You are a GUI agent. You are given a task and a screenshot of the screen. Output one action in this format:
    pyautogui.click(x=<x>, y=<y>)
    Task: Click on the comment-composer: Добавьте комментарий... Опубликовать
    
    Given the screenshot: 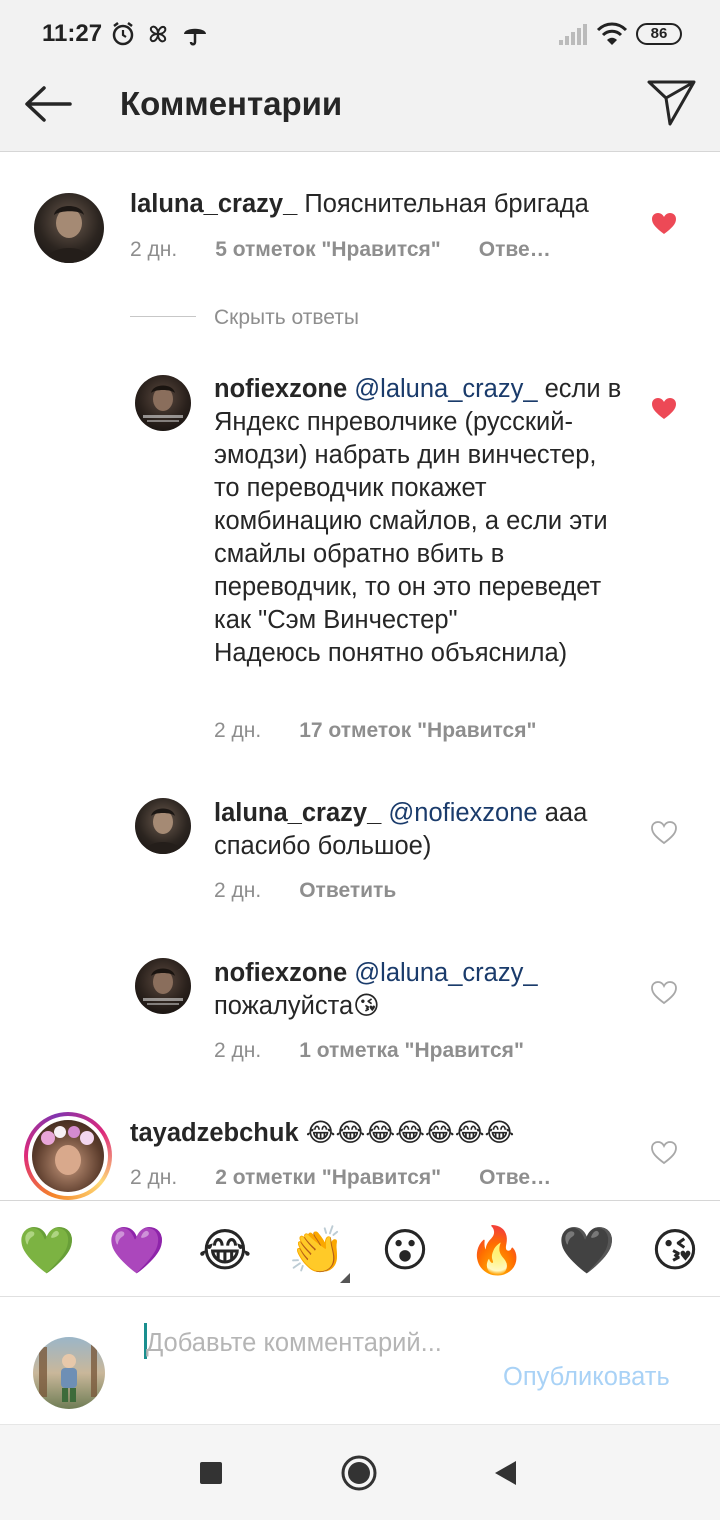 What is the action you would take?
    pyautogui.click(x=360, y=1361)
    